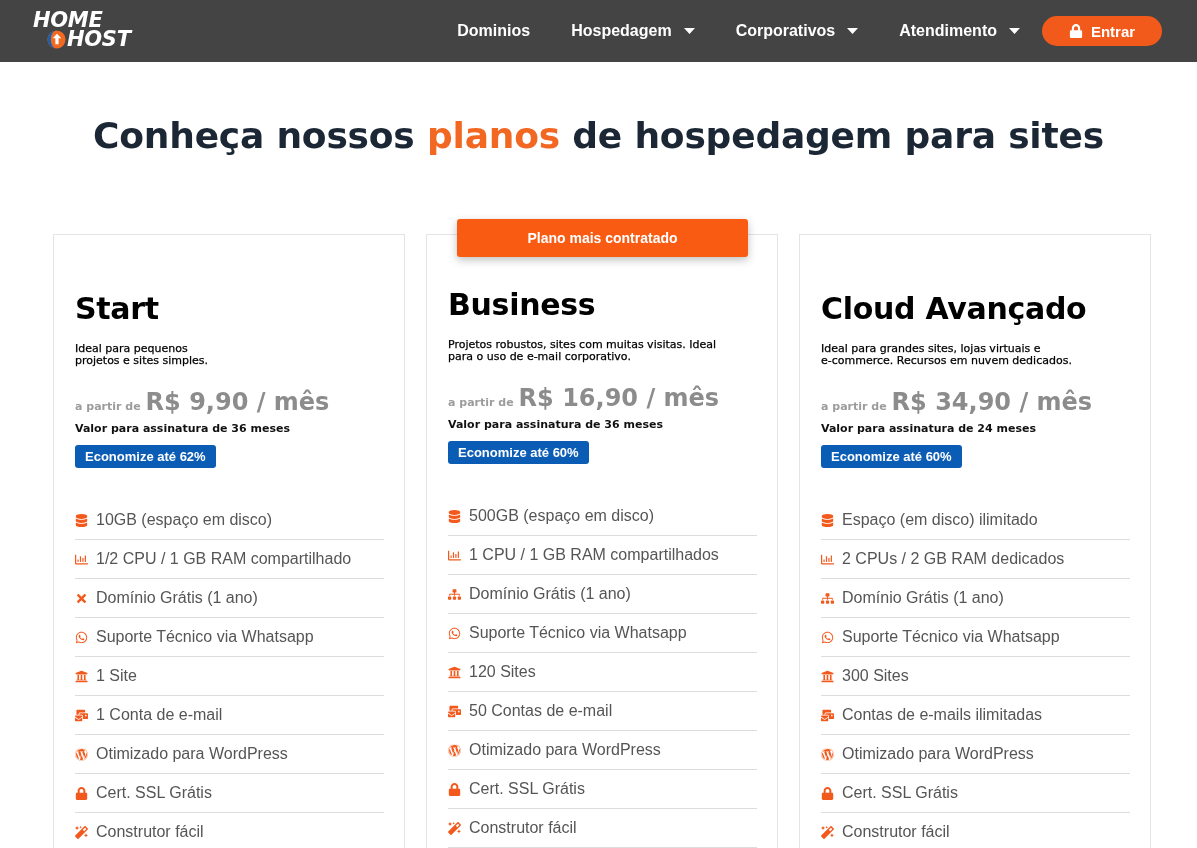 This screenshot has width=1197, height=848. What do you see at coordinates (1075, 31) in the screenshot?
I see `lock-icon` at bounding box center [1075, 31].